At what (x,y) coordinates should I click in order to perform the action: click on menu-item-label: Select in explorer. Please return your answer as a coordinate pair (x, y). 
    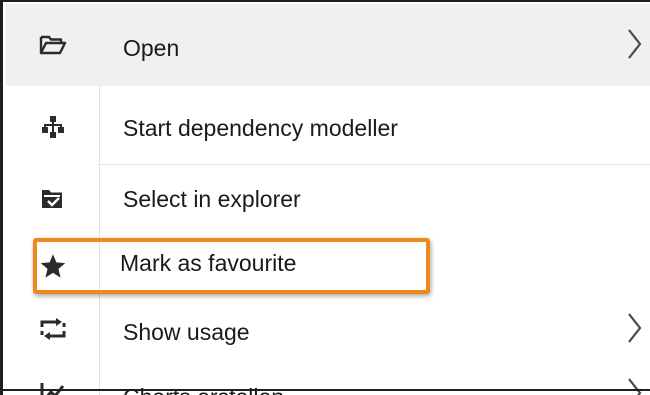
    Looking at the image, I should click on (212, 199).